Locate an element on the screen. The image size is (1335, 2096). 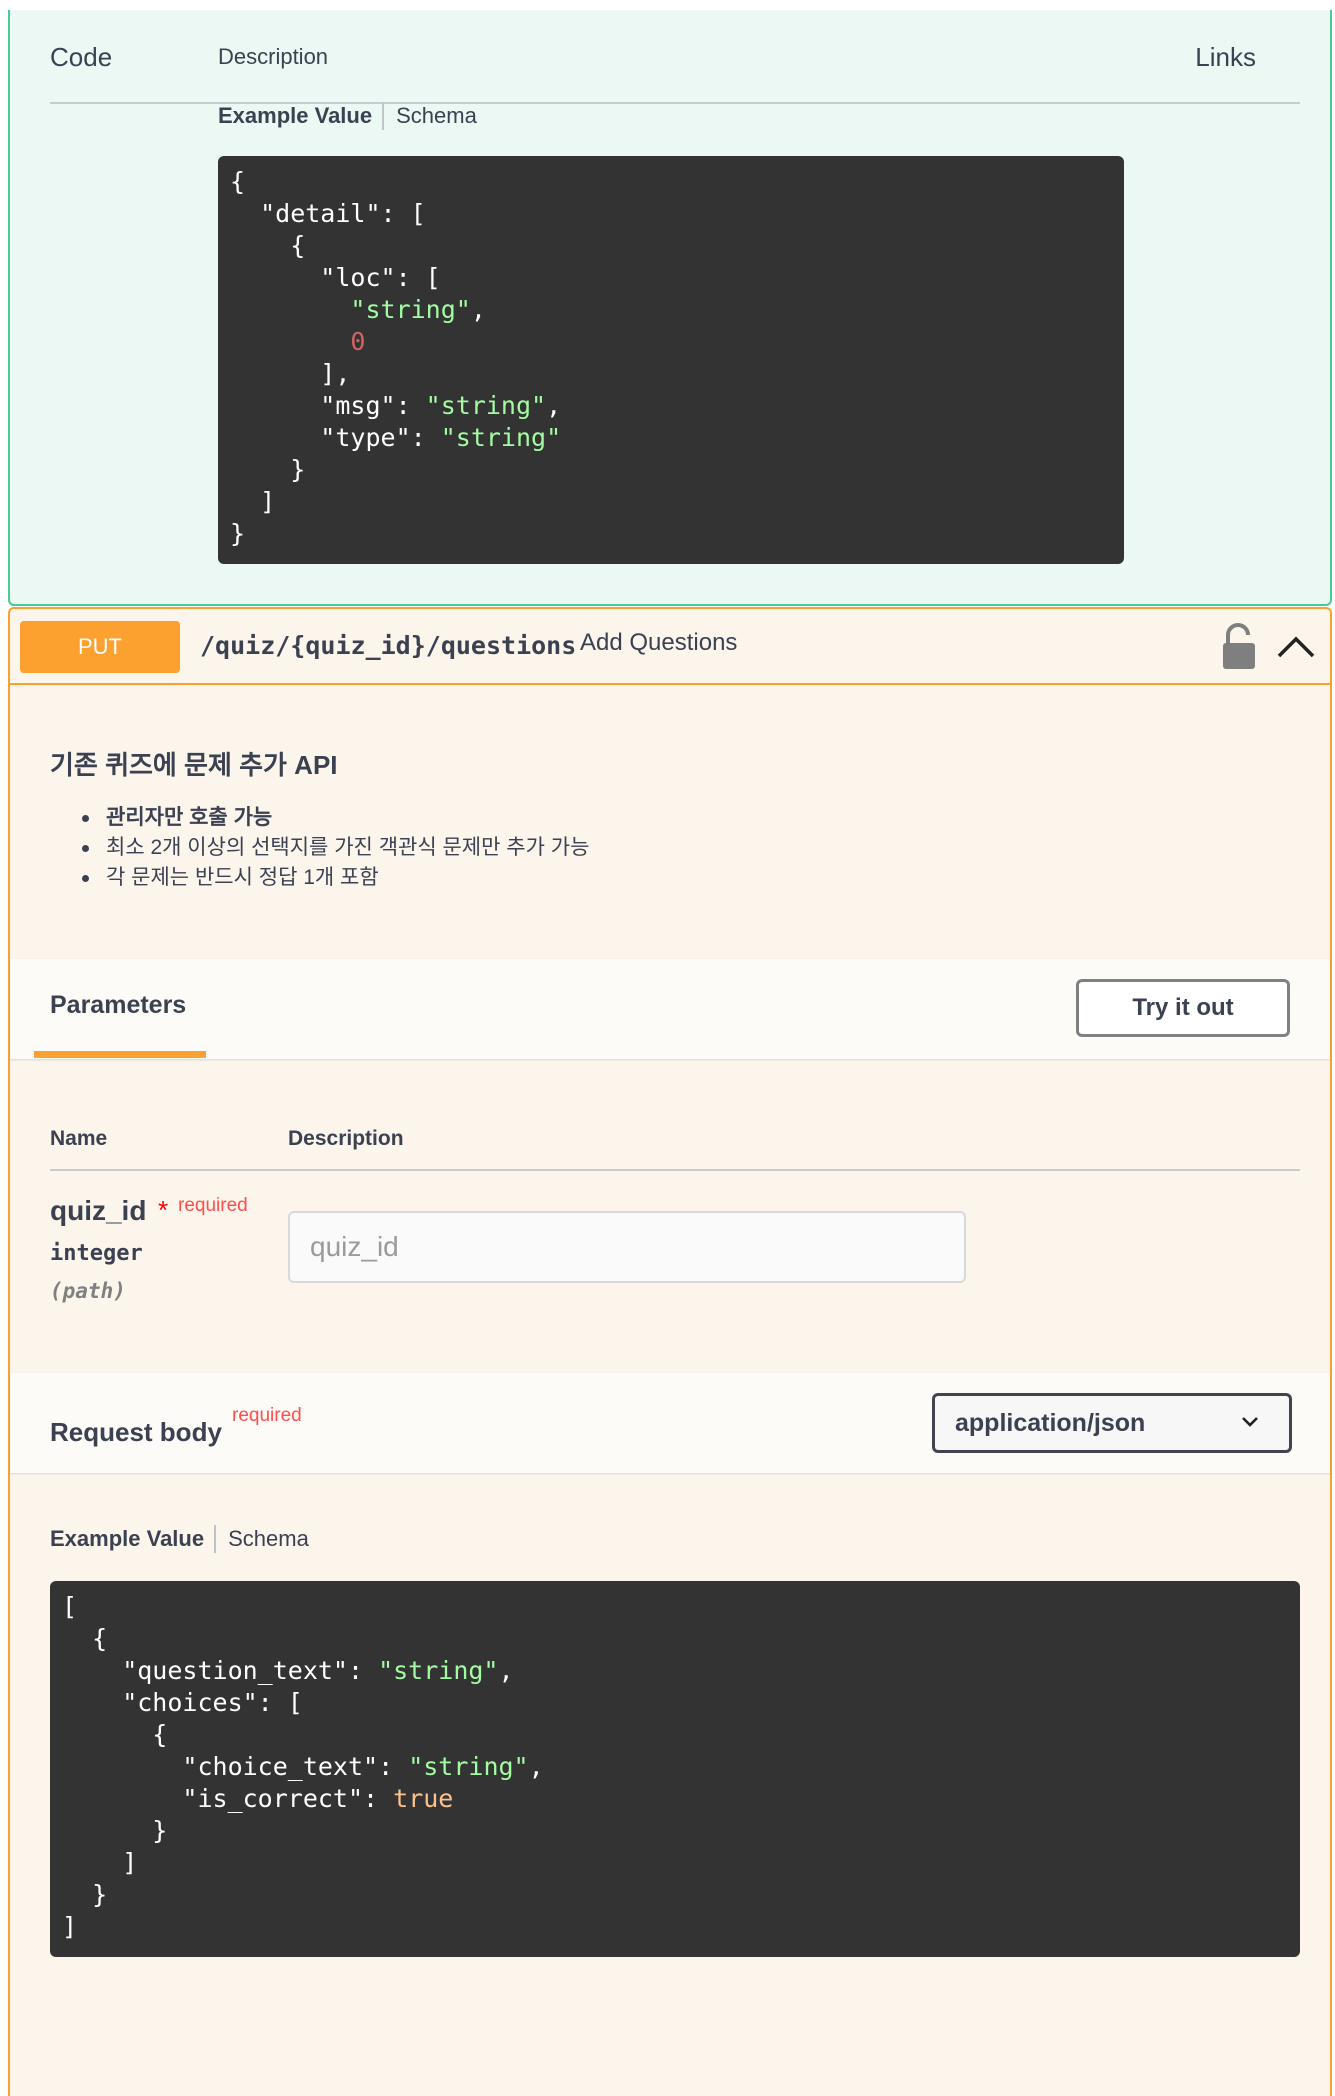
chevron-up-icon is located at coordinates (1296, 646).